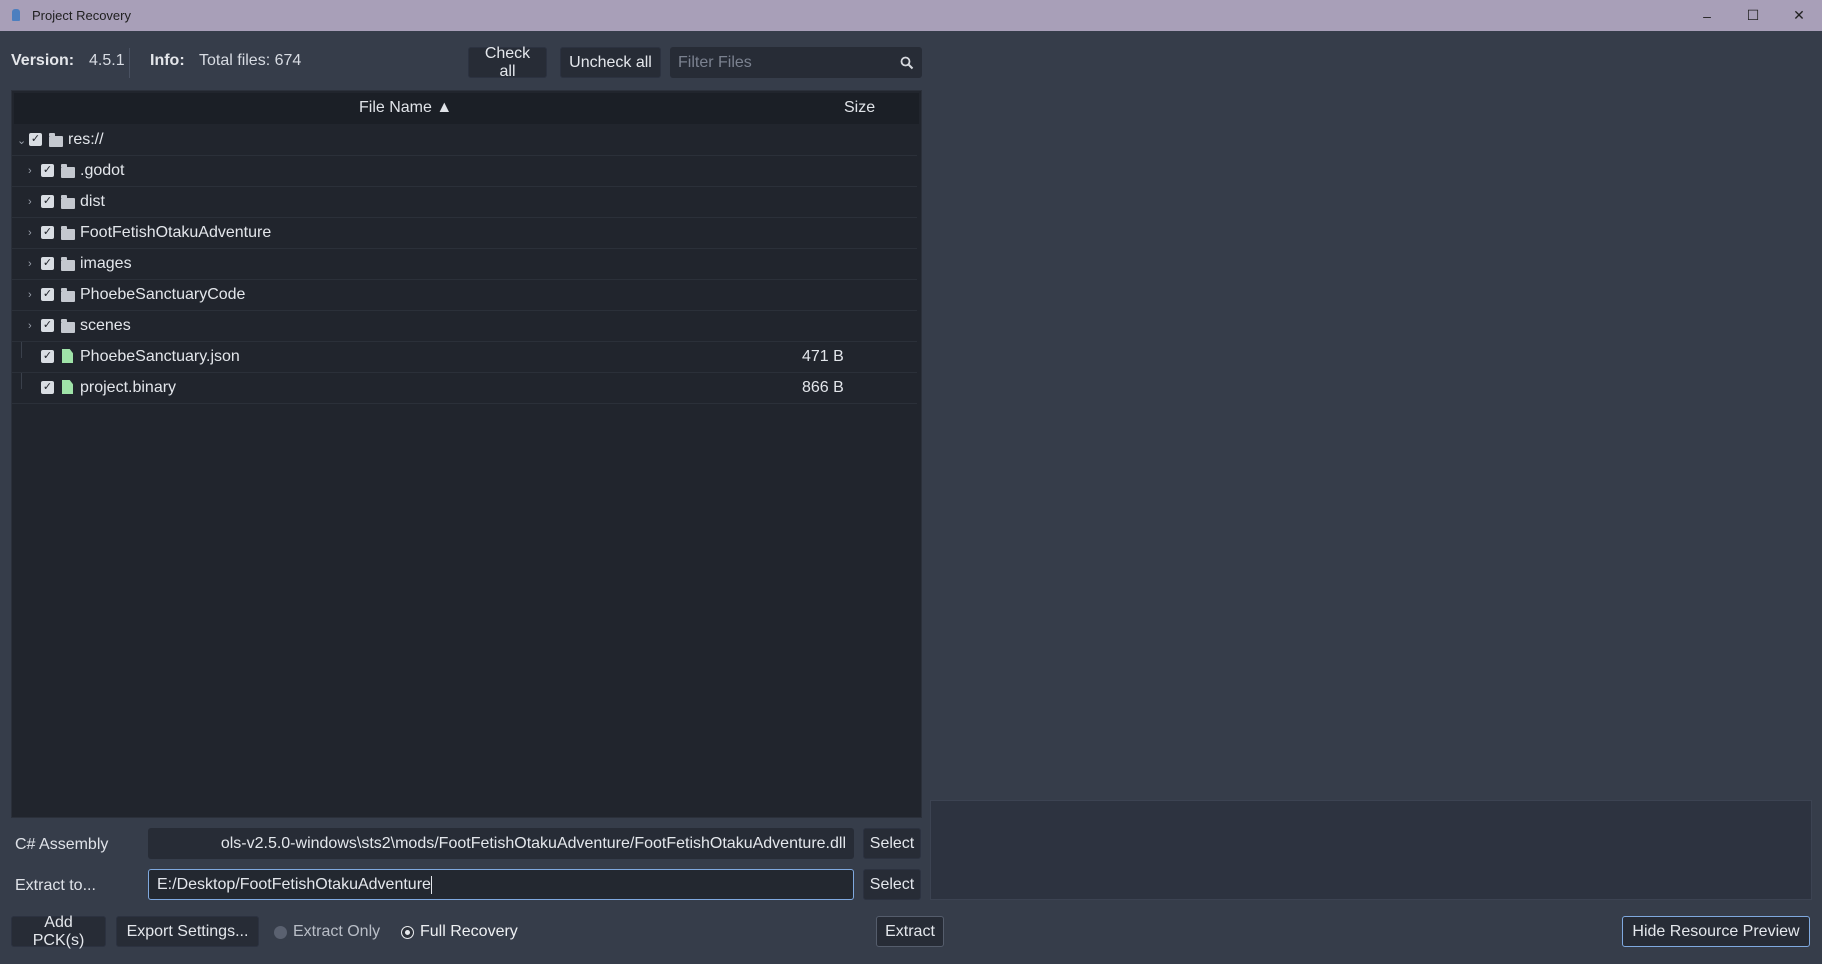 The width and height of the screenshot is (1822, 964). What do you see at coordinates (464, 233) in the screenshot?
I see `tree-row: › ✓ FootFetishOtakuAdventure` at bounding box center [464, 233].